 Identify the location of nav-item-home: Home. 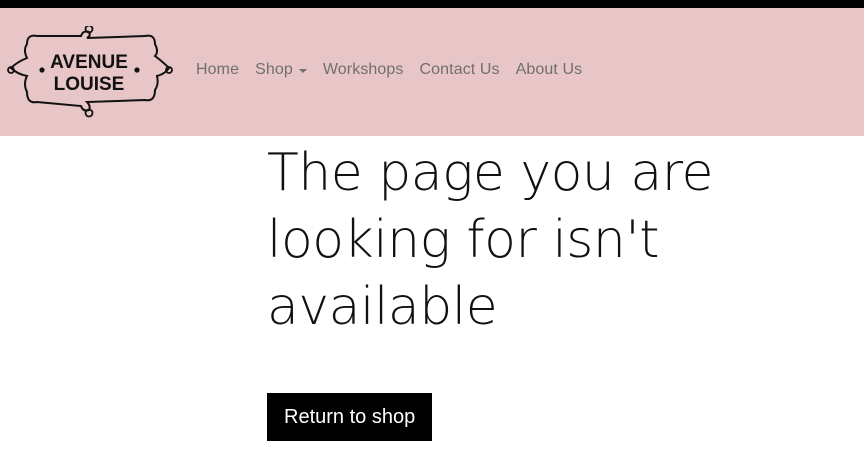
(217, 70).